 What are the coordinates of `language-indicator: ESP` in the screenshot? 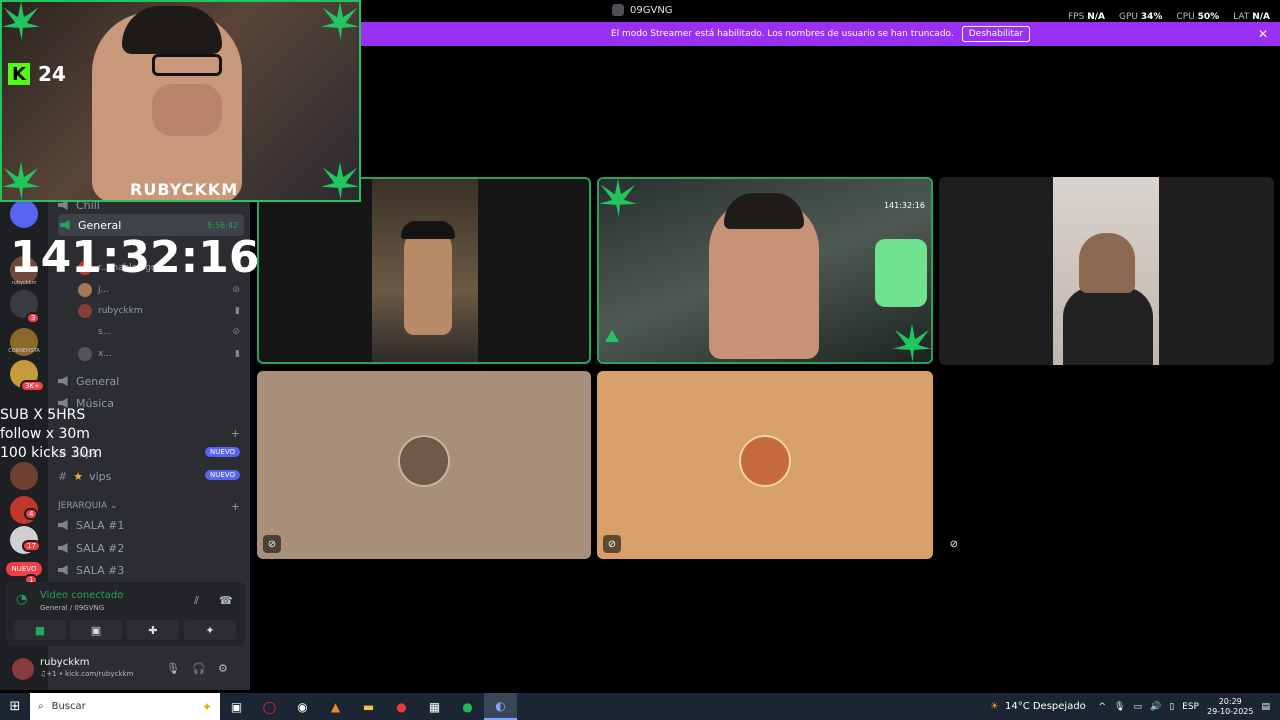 It's located at (1190, 707).